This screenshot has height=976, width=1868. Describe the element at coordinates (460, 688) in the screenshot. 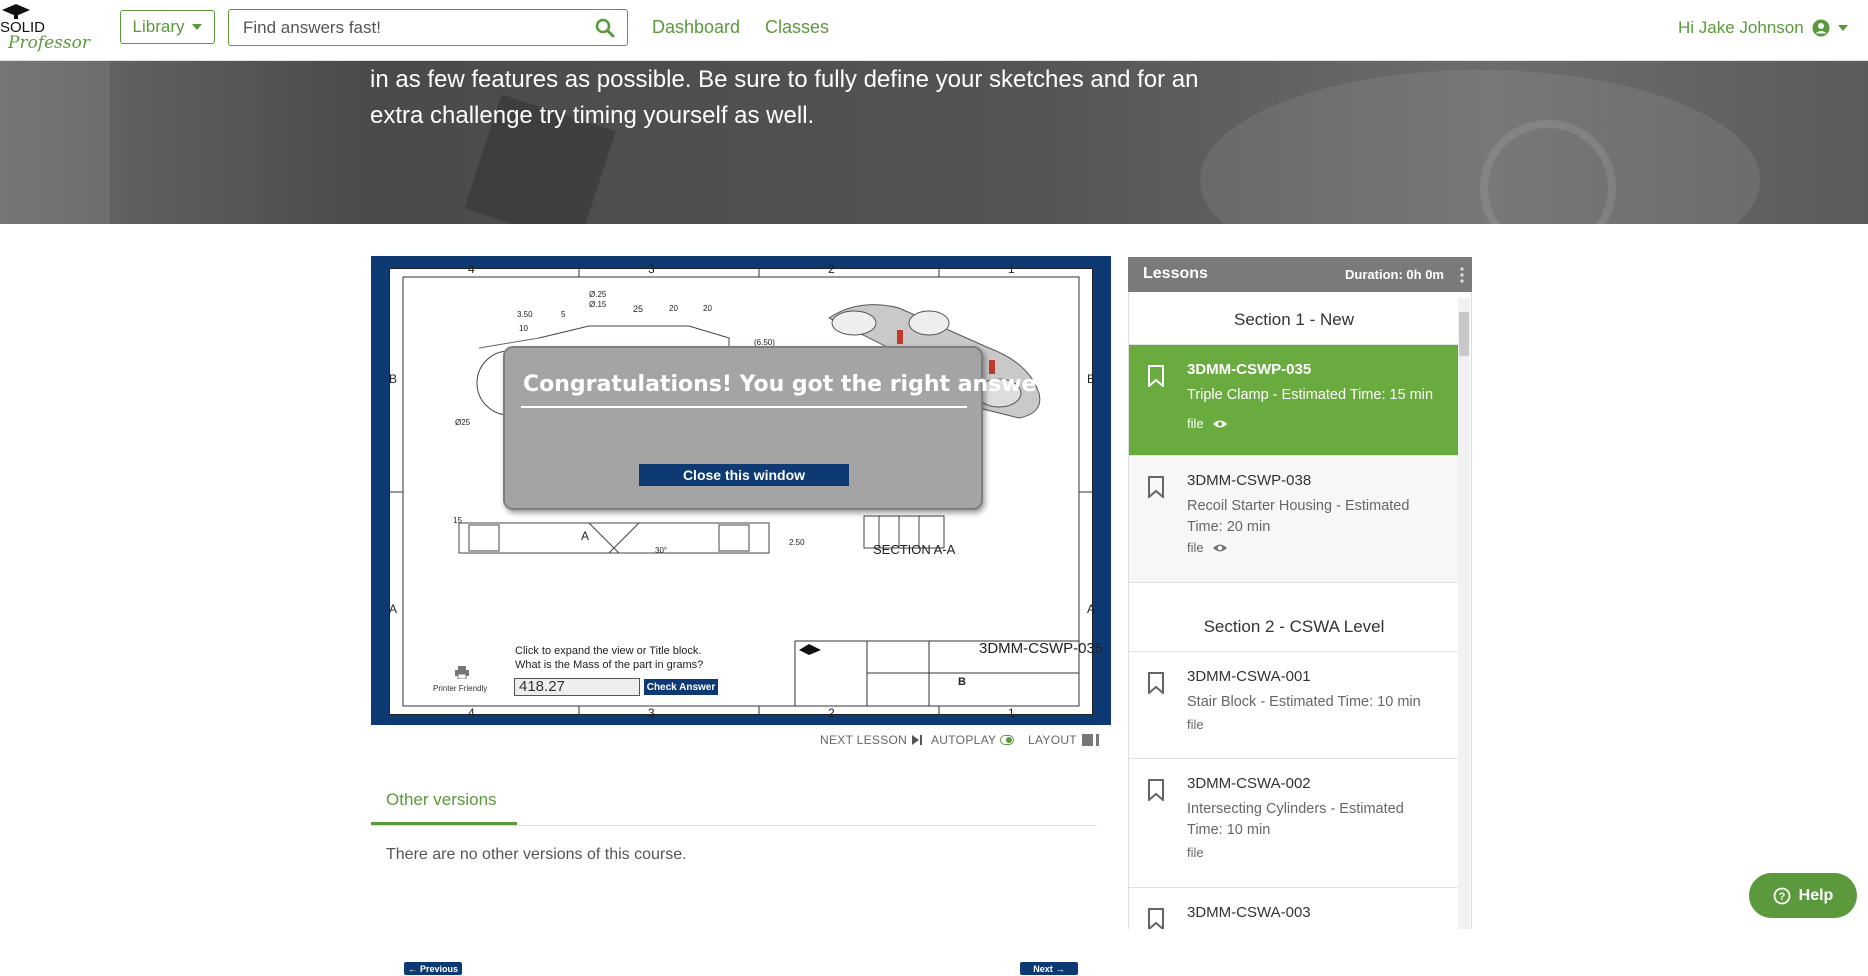

I see `printer-label: Printer Friendly` at that location.